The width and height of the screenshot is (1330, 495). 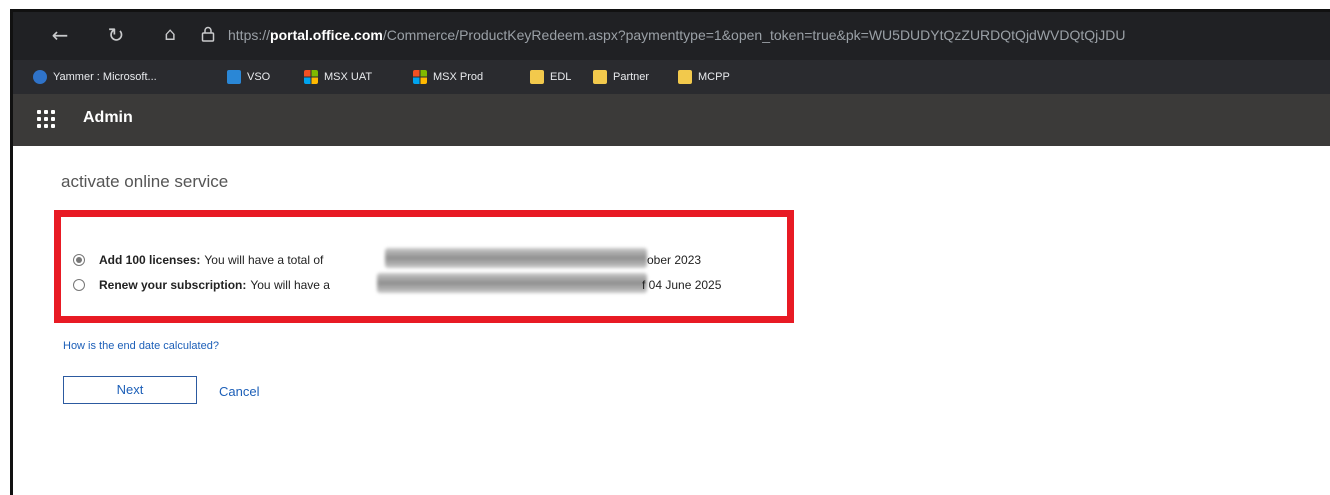 I want to click on option-tail-text: ober 2023, so click(x=674, y=260).